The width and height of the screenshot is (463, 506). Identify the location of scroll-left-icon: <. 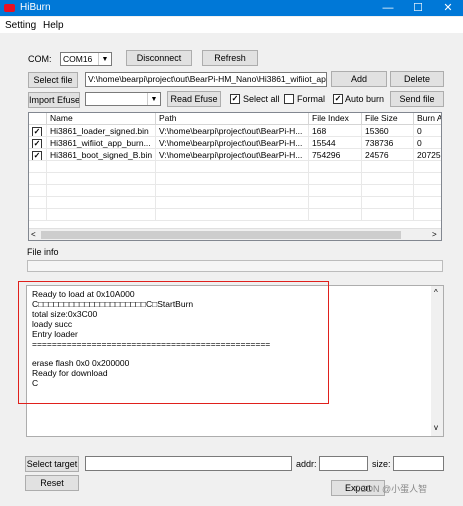
(33, 235).